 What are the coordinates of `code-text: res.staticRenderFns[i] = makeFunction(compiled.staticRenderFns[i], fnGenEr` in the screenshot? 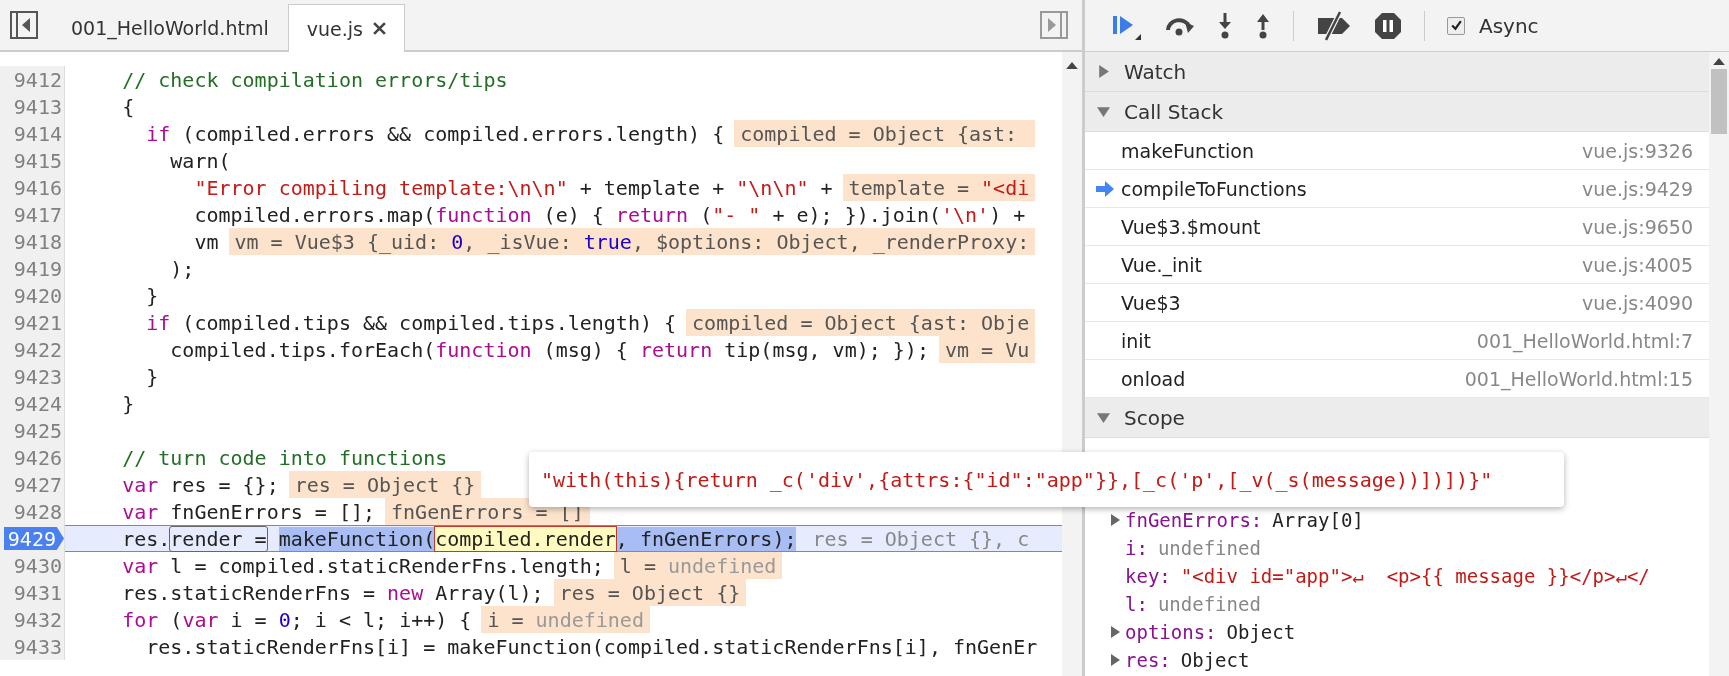 It's located at (592, 646).